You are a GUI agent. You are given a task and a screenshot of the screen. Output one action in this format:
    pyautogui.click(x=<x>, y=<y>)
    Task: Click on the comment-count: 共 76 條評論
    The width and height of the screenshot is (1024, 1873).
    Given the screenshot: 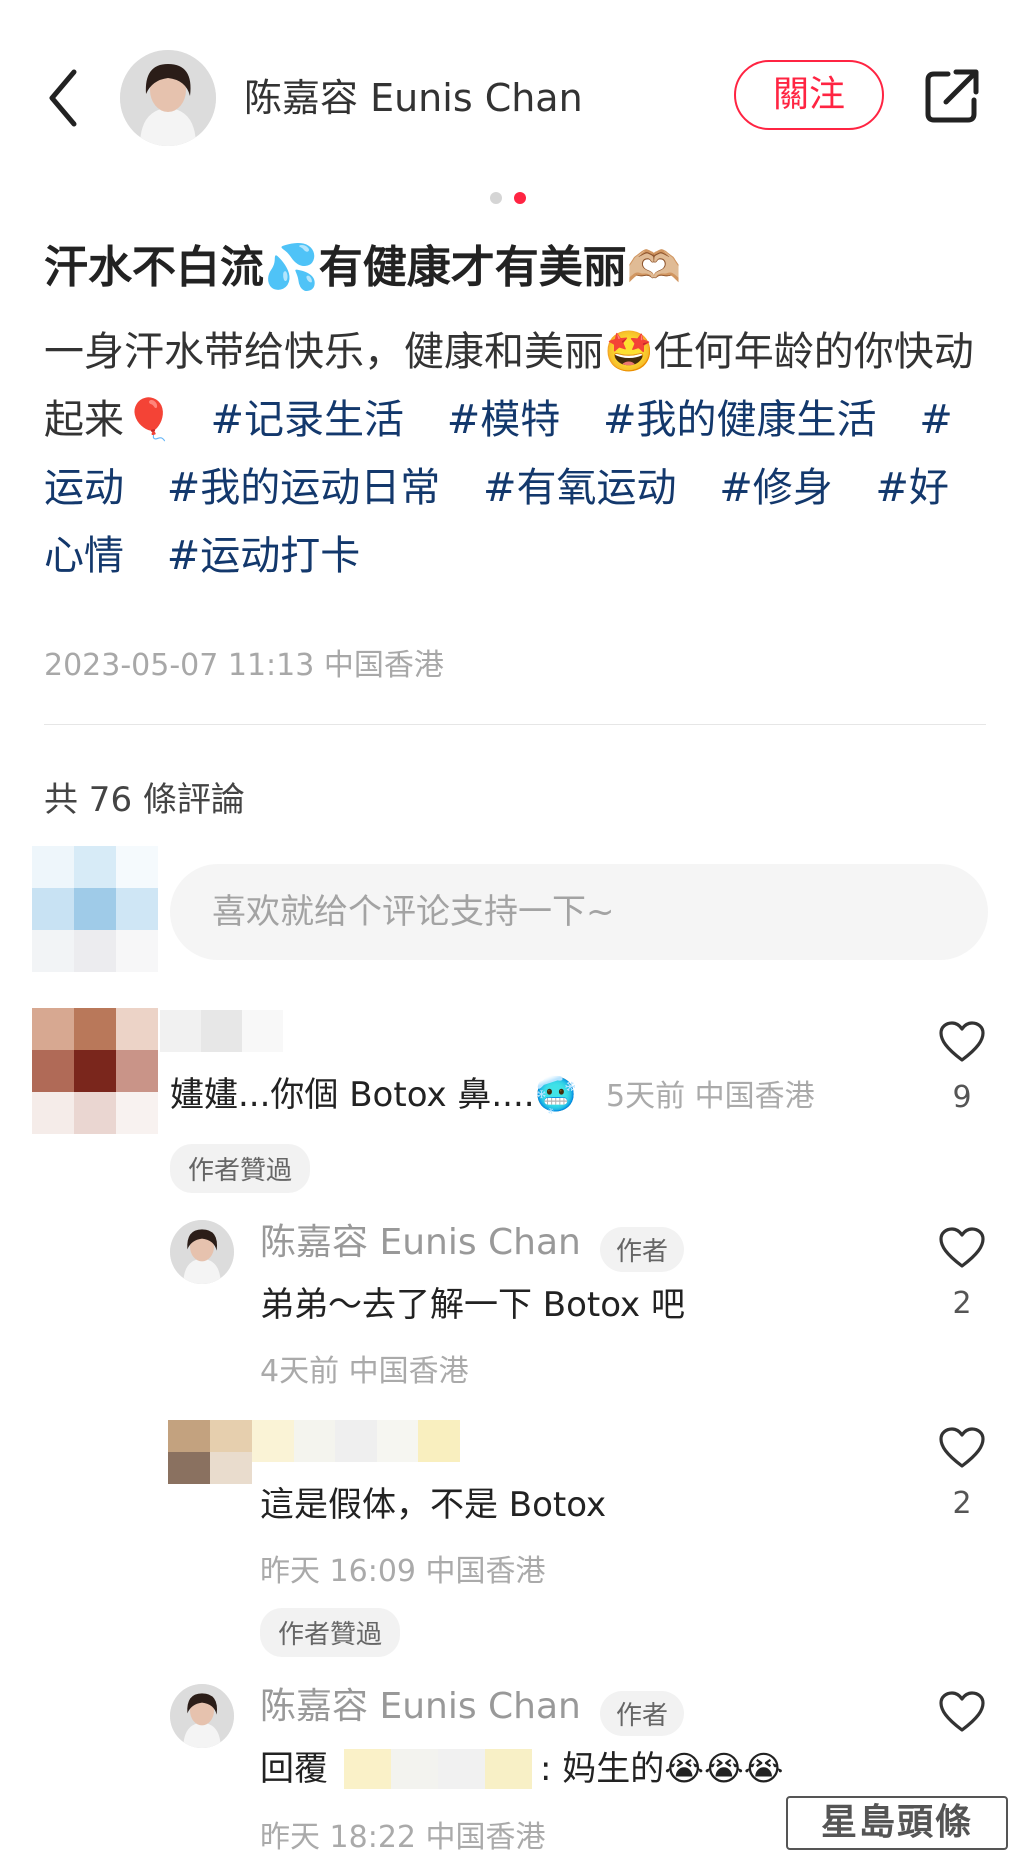 What is the action you would take?
    pyautogui.click(x=144, y=800)
    